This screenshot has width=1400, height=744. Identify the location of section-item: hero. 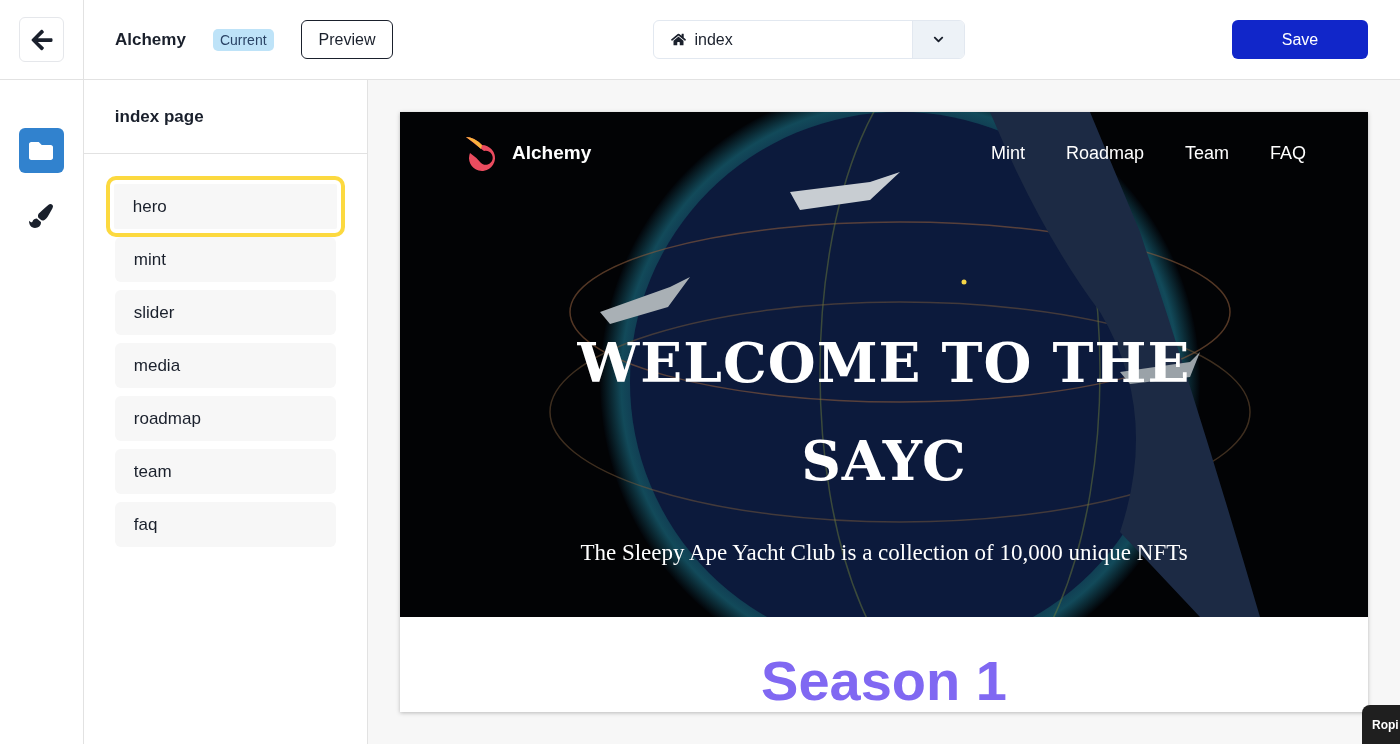
(225, 206).